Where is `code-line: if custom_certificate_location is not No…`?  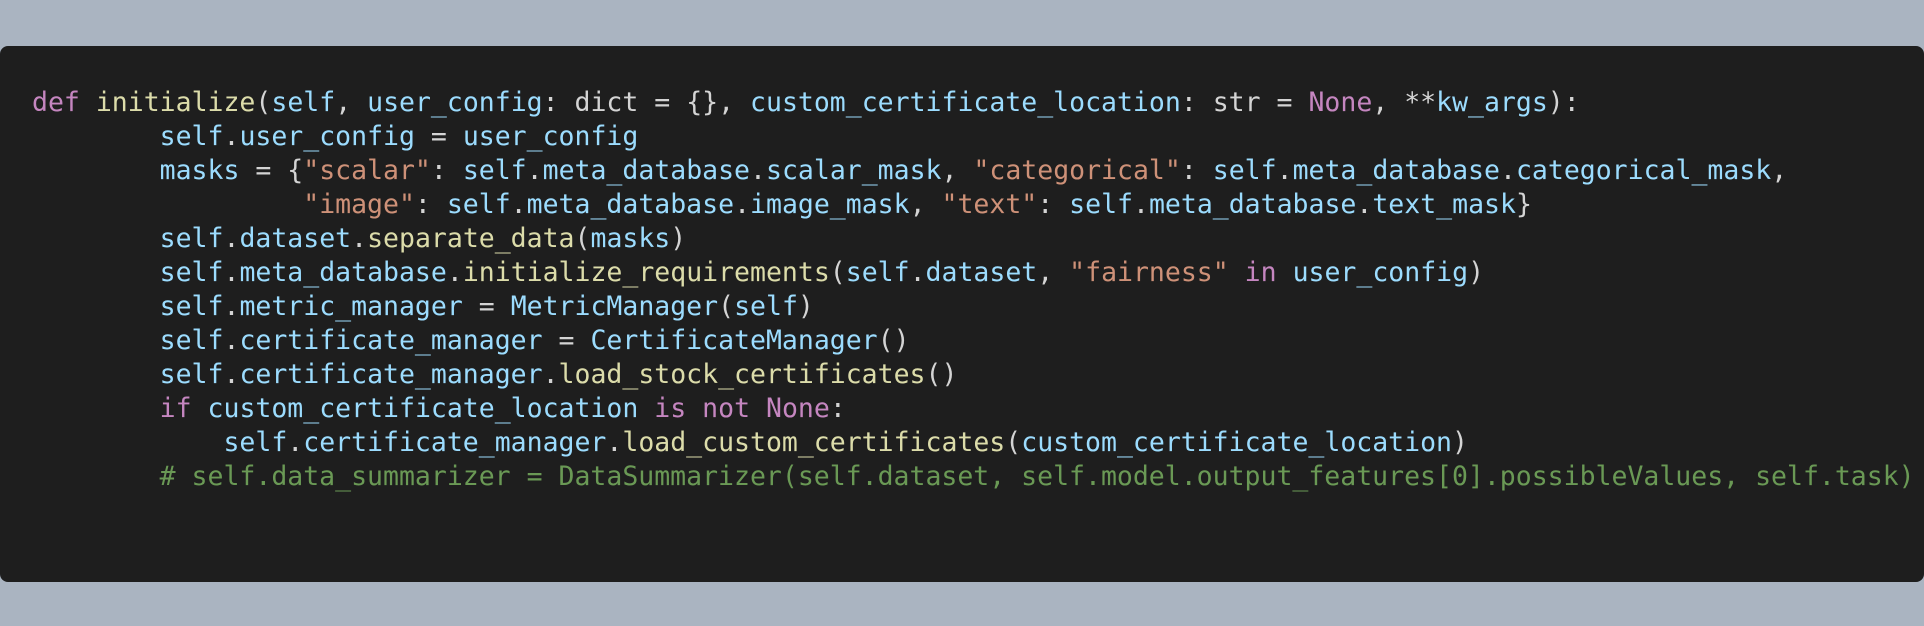
code-line: if custom_certificate_location is not No… is located at coordinates (978, 409).